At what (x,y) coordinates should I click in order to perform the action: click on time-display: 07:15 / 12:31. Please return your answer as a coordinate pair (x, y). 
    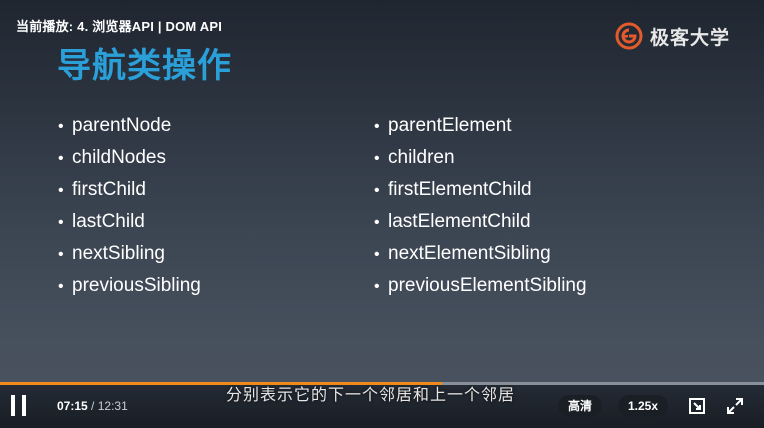
    Looking at the image, I should click on (92, 406).